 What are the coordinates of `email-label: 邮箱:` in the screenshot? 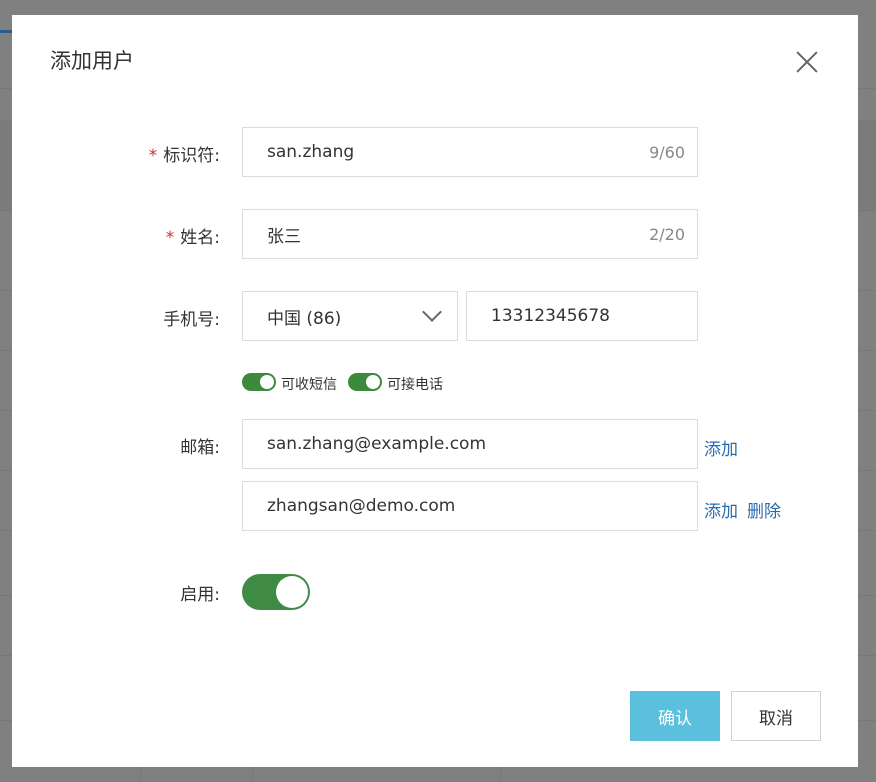 It's located at (200, 448).